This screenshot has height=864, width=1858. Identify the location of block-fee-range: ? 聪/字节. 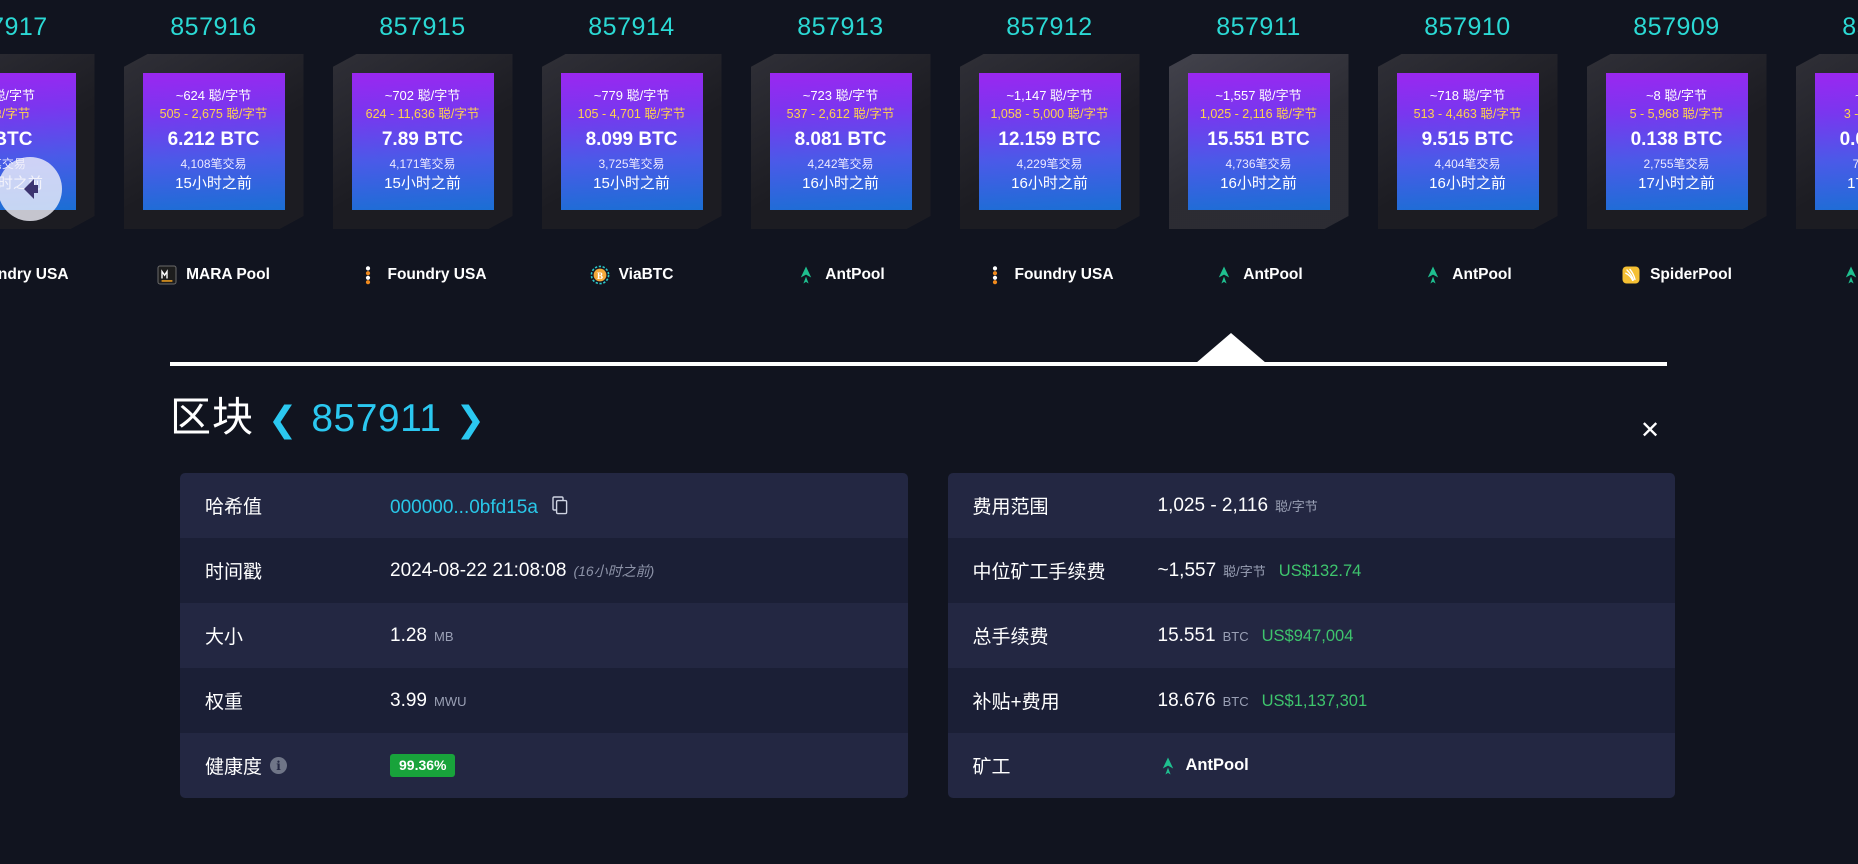
(15, 113).